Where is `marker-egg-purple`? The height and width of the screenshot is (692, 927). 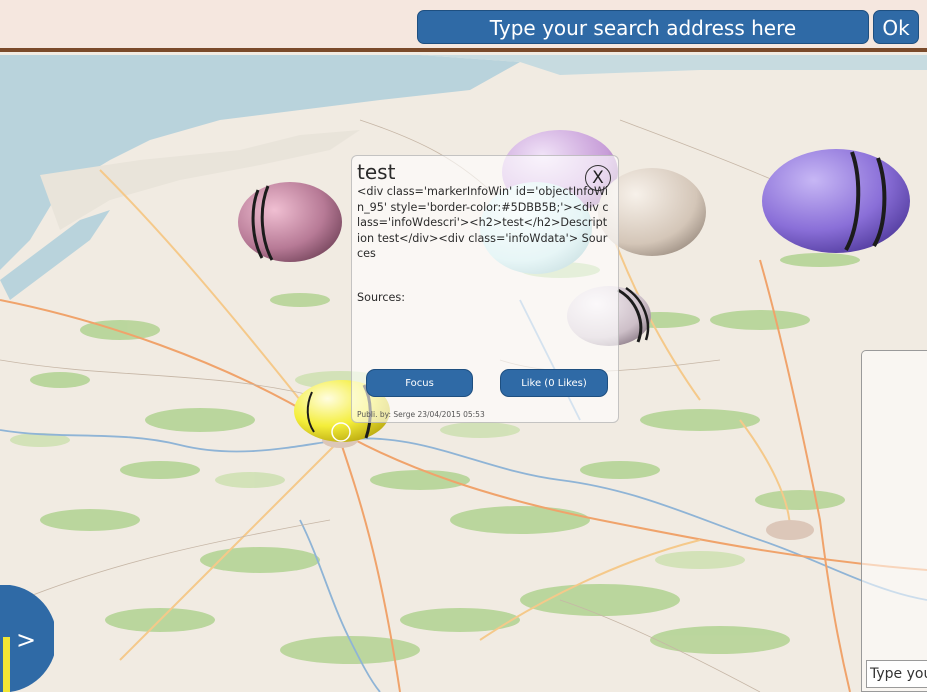
marker-egg-purple is located at coordinates (836, 201).